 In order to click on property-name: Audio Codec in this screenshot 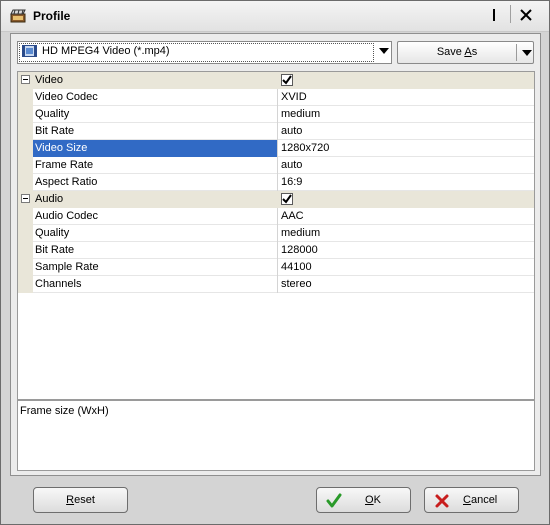, I will do `click(155, 216)`.